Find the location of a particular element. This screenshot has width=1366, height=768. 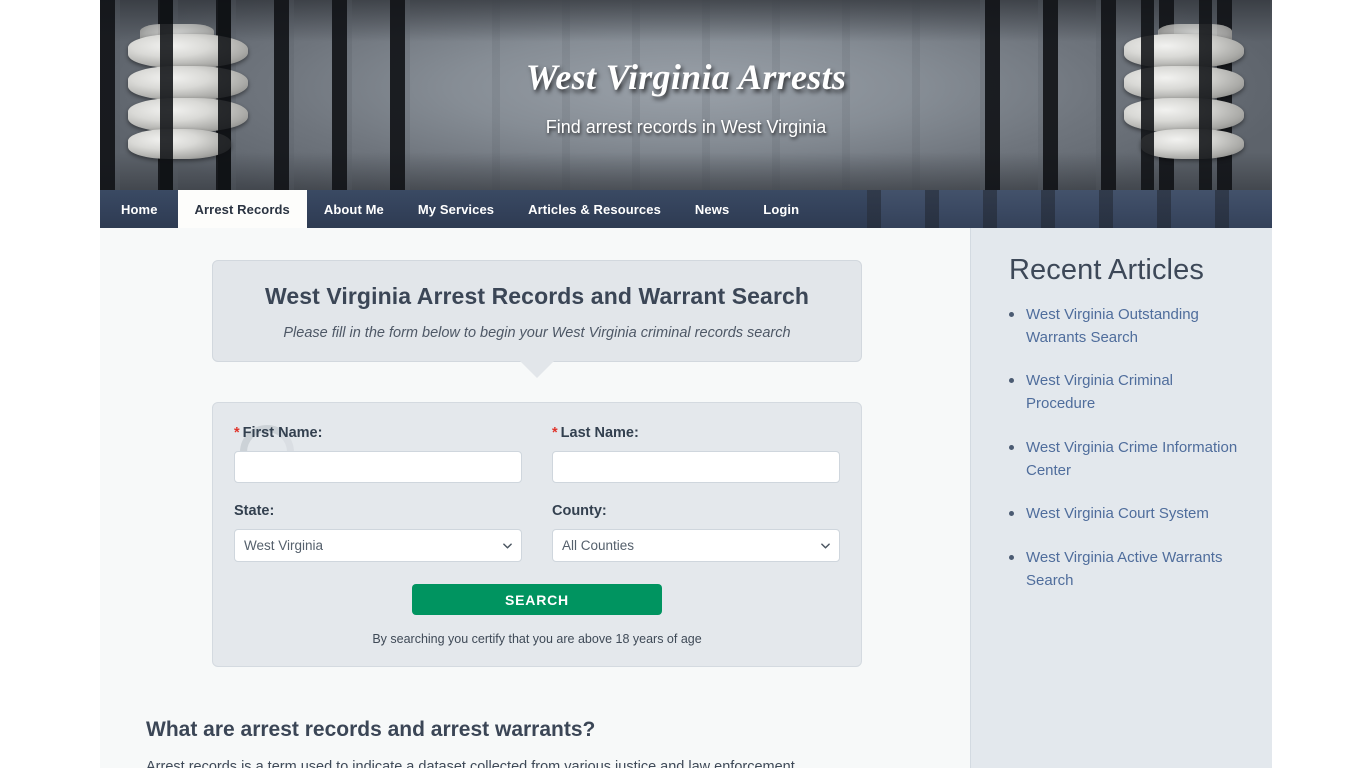

list-item: West Virginia Criminal Procedure is located at coordinates (1125, 392).